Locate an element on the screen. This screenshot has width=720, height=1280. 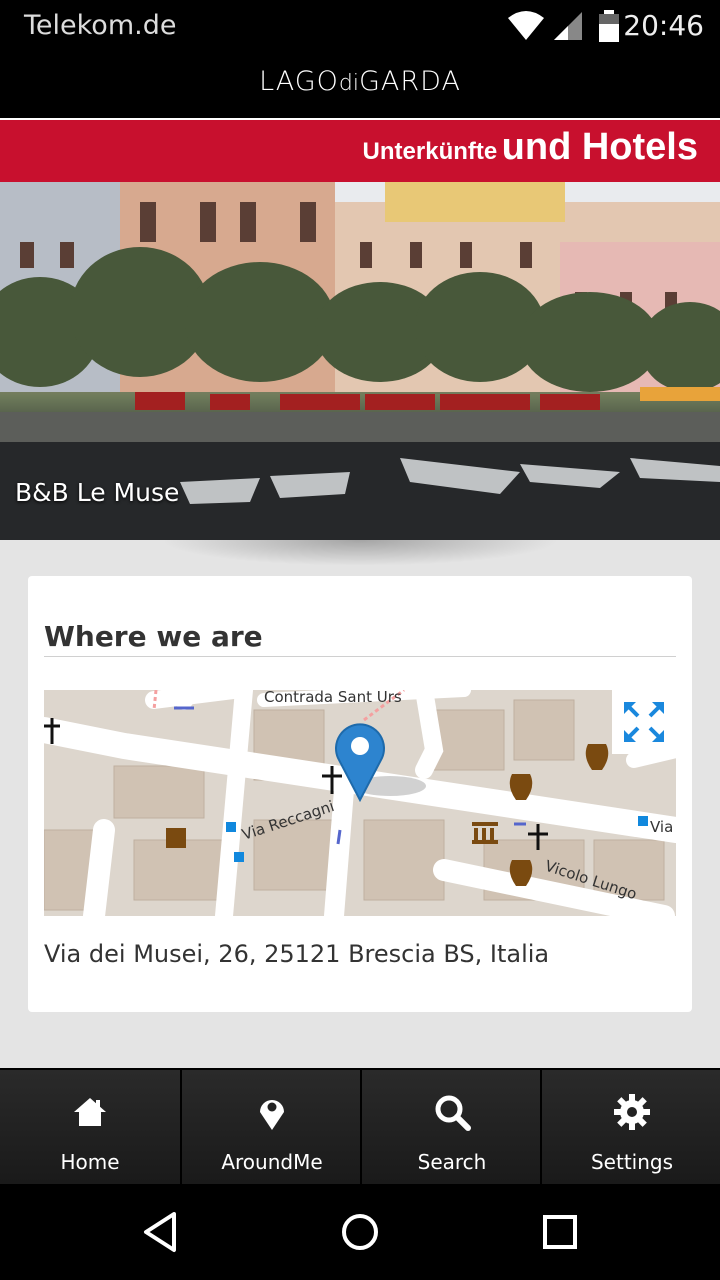
status-bar: Telekom.de 20:46 is located at coordinates (360, 26).